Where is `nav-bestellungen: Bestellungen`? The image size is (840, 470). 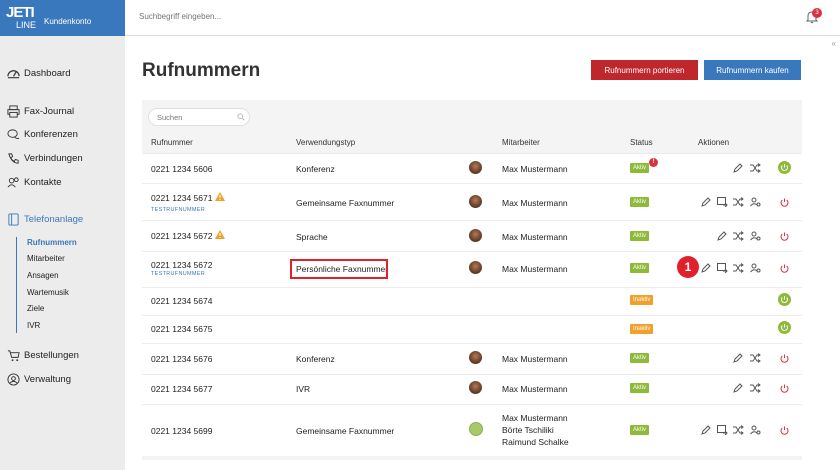
nav-bestellungen: Bestellungen is located at coordinates (62, 355).